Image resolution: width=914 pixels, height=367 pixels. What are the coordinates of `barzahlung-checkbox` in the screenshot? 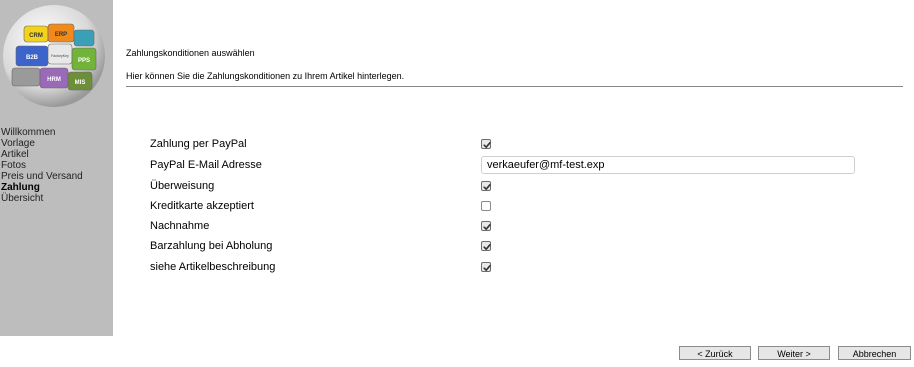 It's located at (486, 246).